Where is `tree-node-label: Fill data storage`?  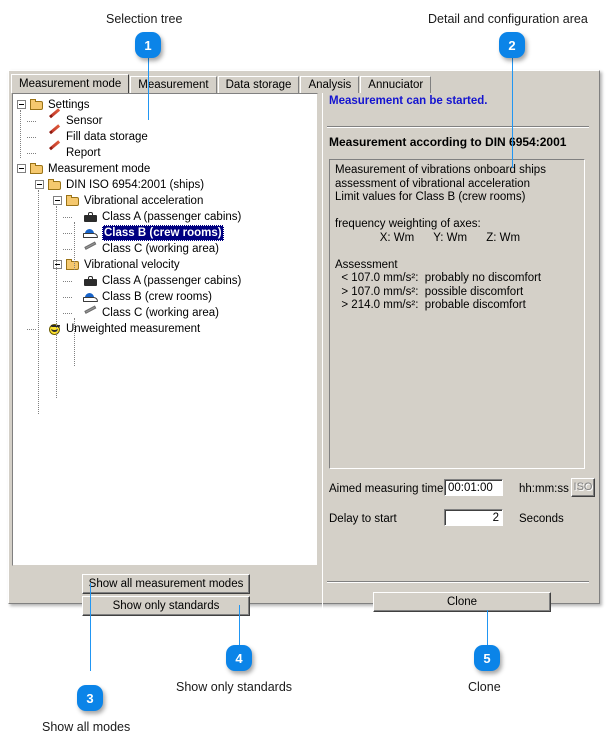
tree-node-label: Fill data storage is located at coordinates (107, 137).